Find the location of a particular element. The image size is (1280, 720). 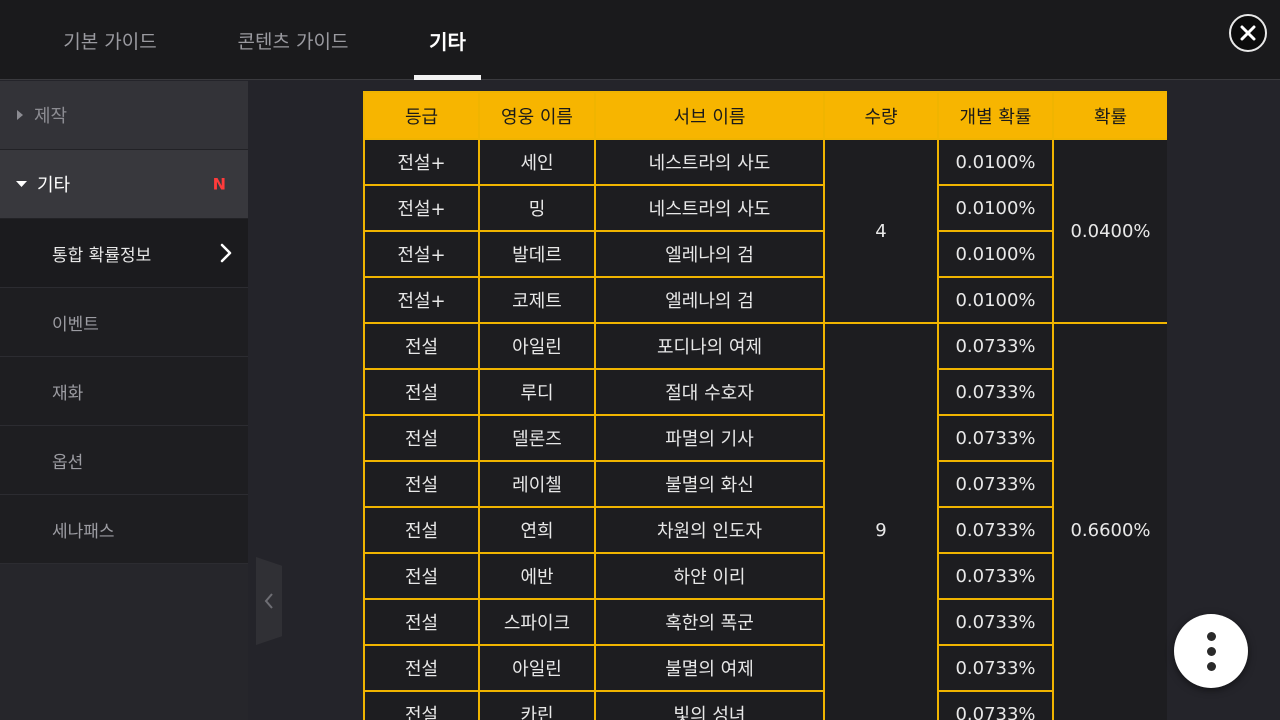

table-row: 전설 델론즈 파멸의 기사 0.0733% is located at coordinates (765, 438).